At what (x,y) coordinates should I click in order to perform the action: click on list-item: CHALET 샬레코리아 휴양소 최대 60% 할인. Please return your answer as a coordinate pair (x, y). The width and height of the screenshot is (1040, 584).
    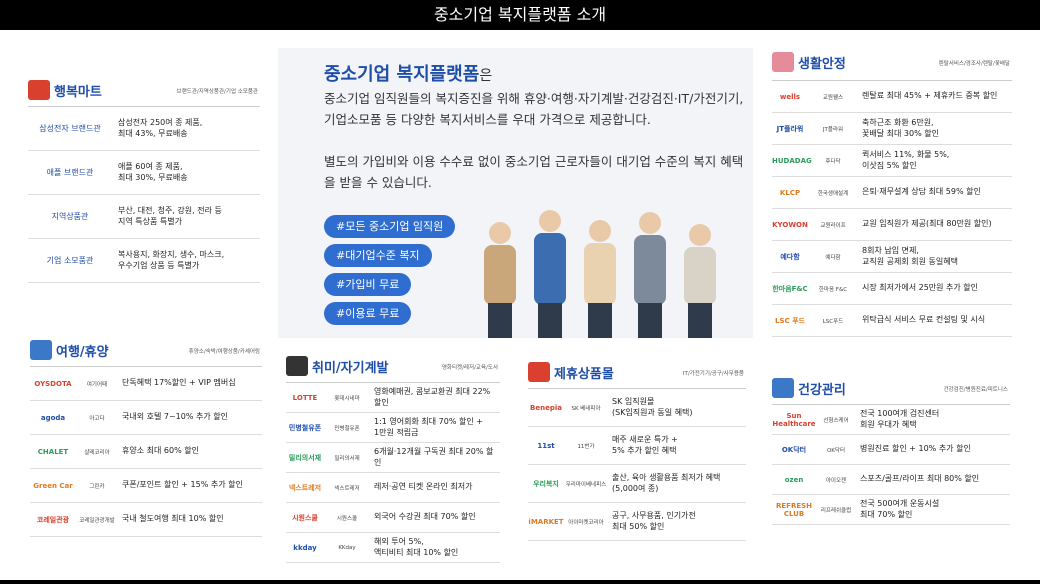
    Looking at the image, I should click on (146, 452).